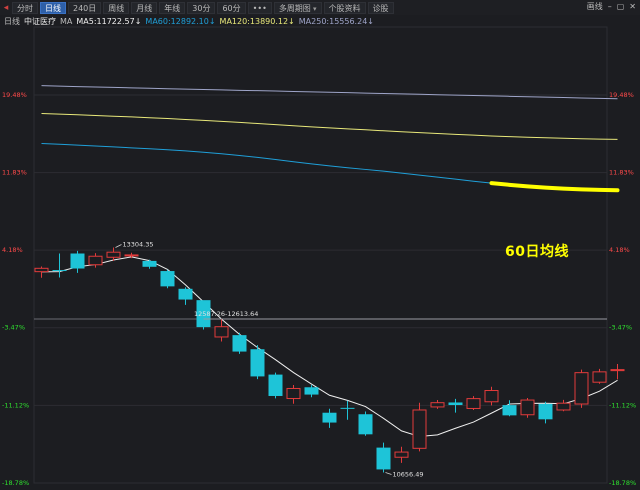  What do you see at coordinates (388, 473) in the screenshot?
I see `low-pointer` at bounding box center [388, 473].